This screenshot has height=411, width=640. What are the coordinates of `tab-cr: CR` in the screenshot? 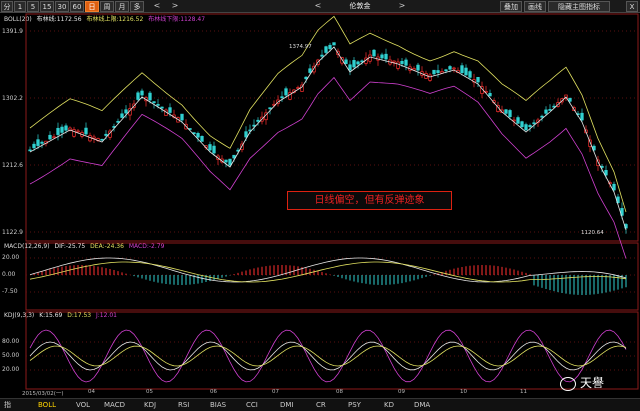 It's located at (321, 405).